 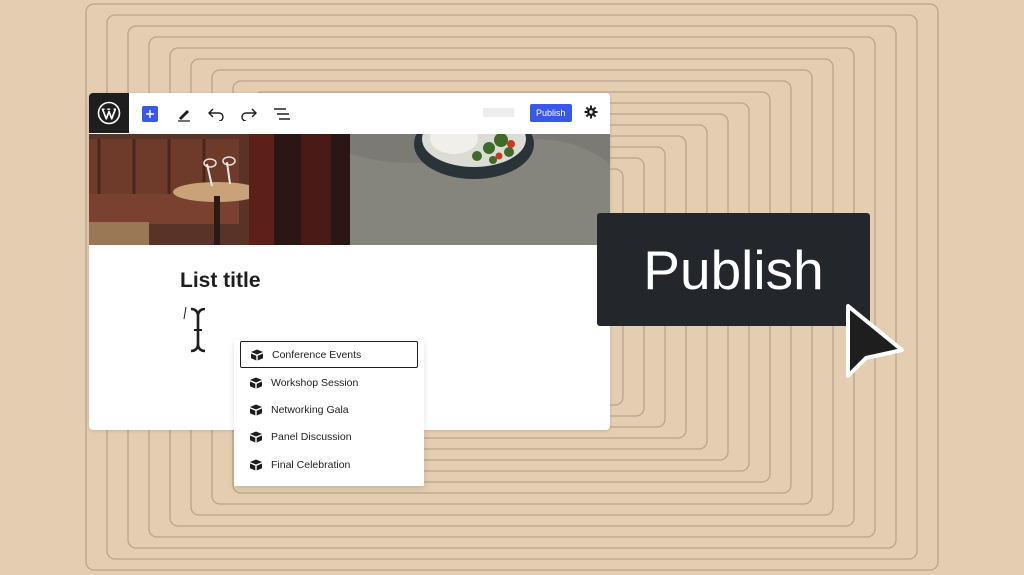 I want to click on list-item: Workshop Session, so click(x=329, y=382).